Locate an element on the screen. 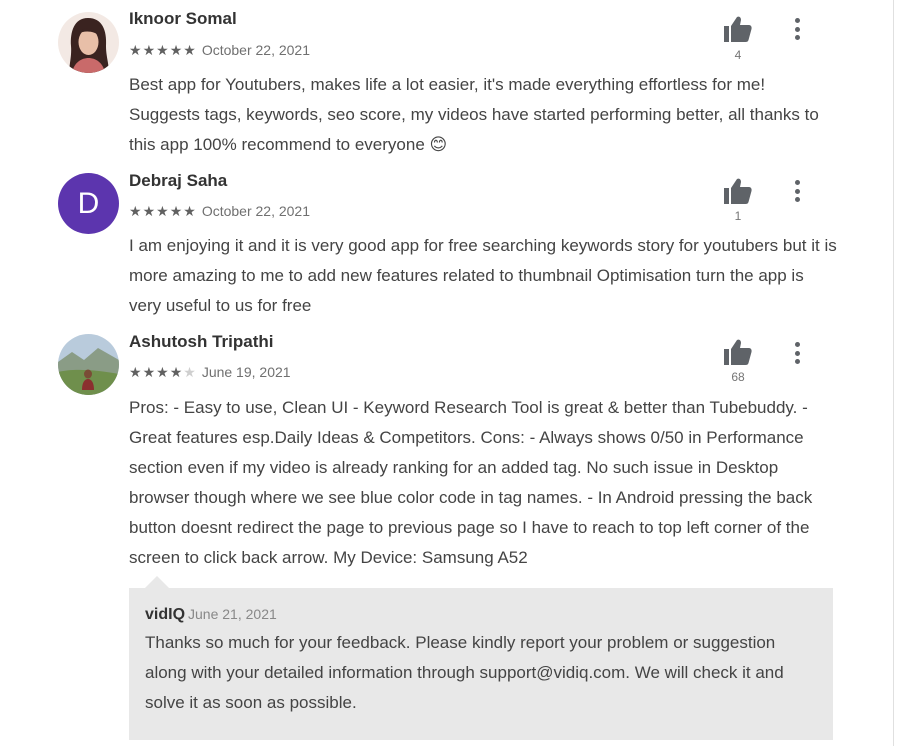  helpful-count: 68 is located at coordinates (738, 377).